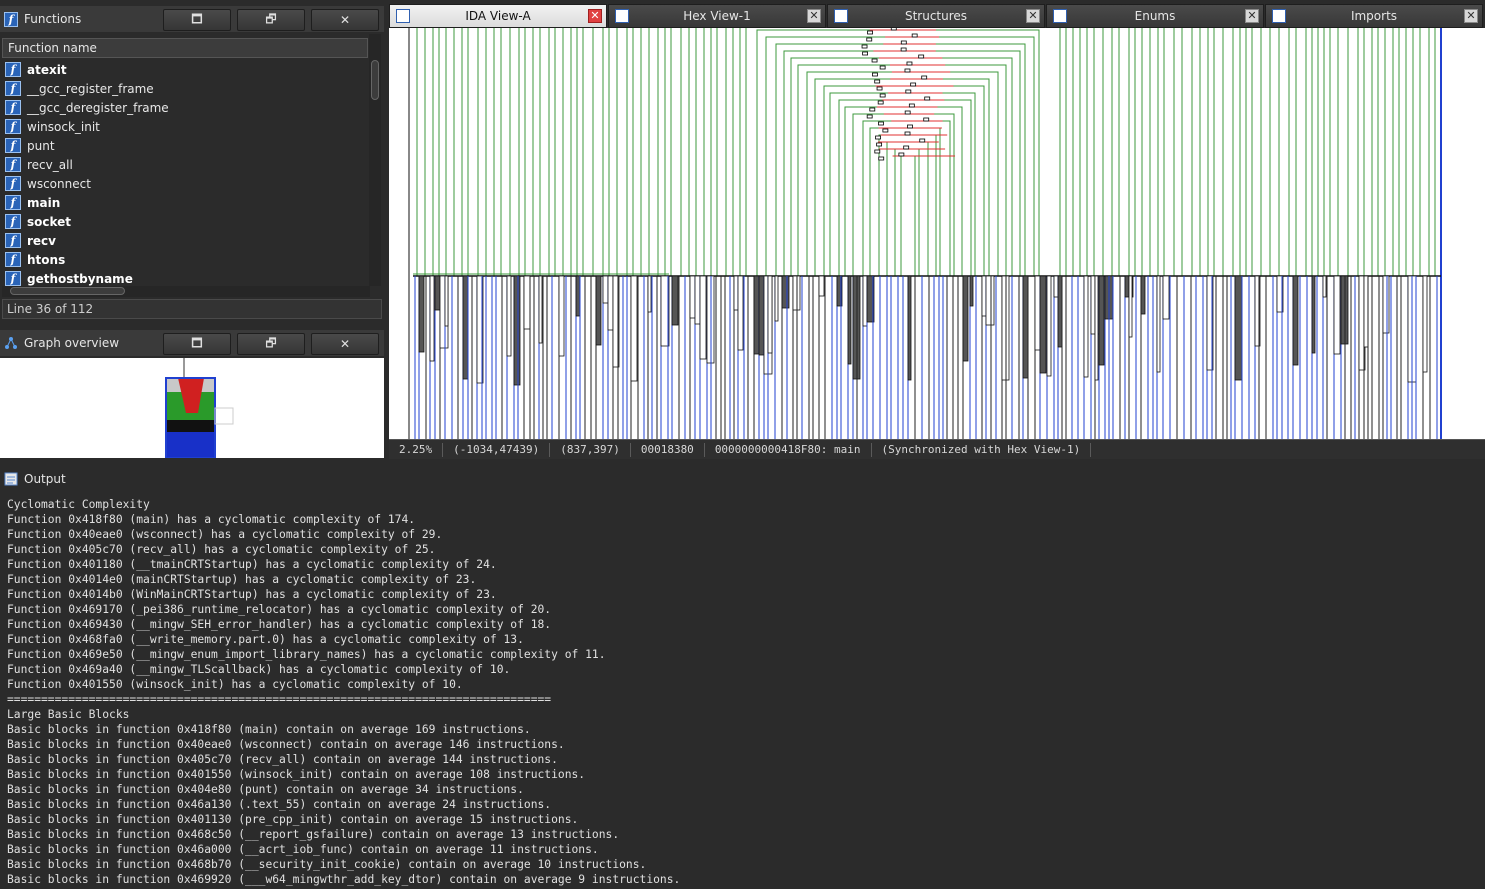 This screenshot has height=889, width=1485. I want to click on tab-hex-view-1: Hex View-1 ✕, so click(717, 16).